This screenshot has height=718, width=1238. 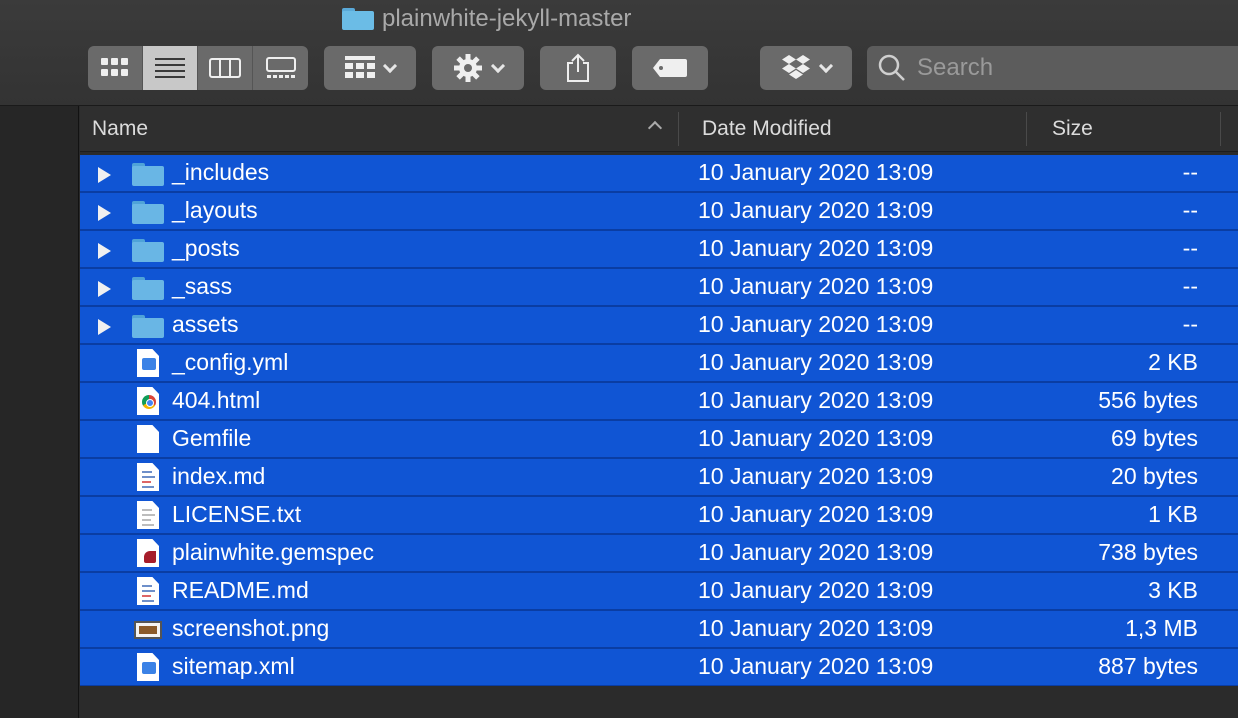 I want to click on file-name: assets, so click(x=205, y=324).